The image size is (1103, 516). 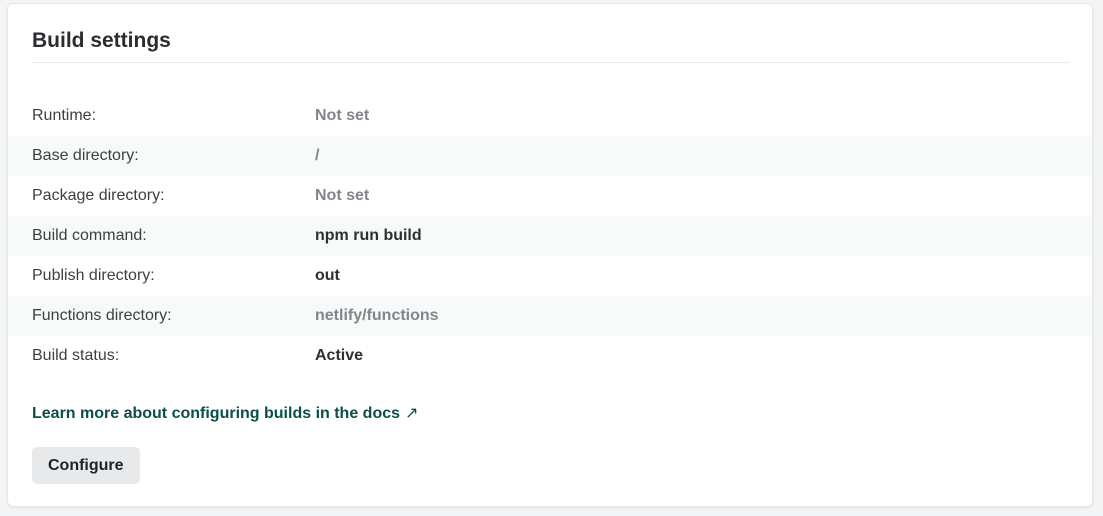 I want to click on setting-row-build-command: Build command: npm run build, so click(x=550, y=236).